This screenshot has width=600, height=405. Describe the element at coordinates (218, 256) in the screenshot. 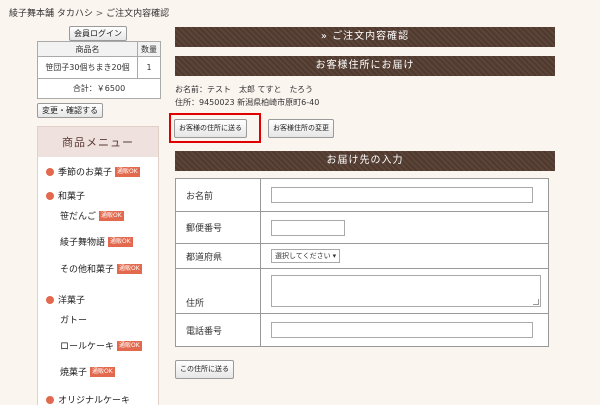

I see `prefecture-label: 都道府県` at that location.